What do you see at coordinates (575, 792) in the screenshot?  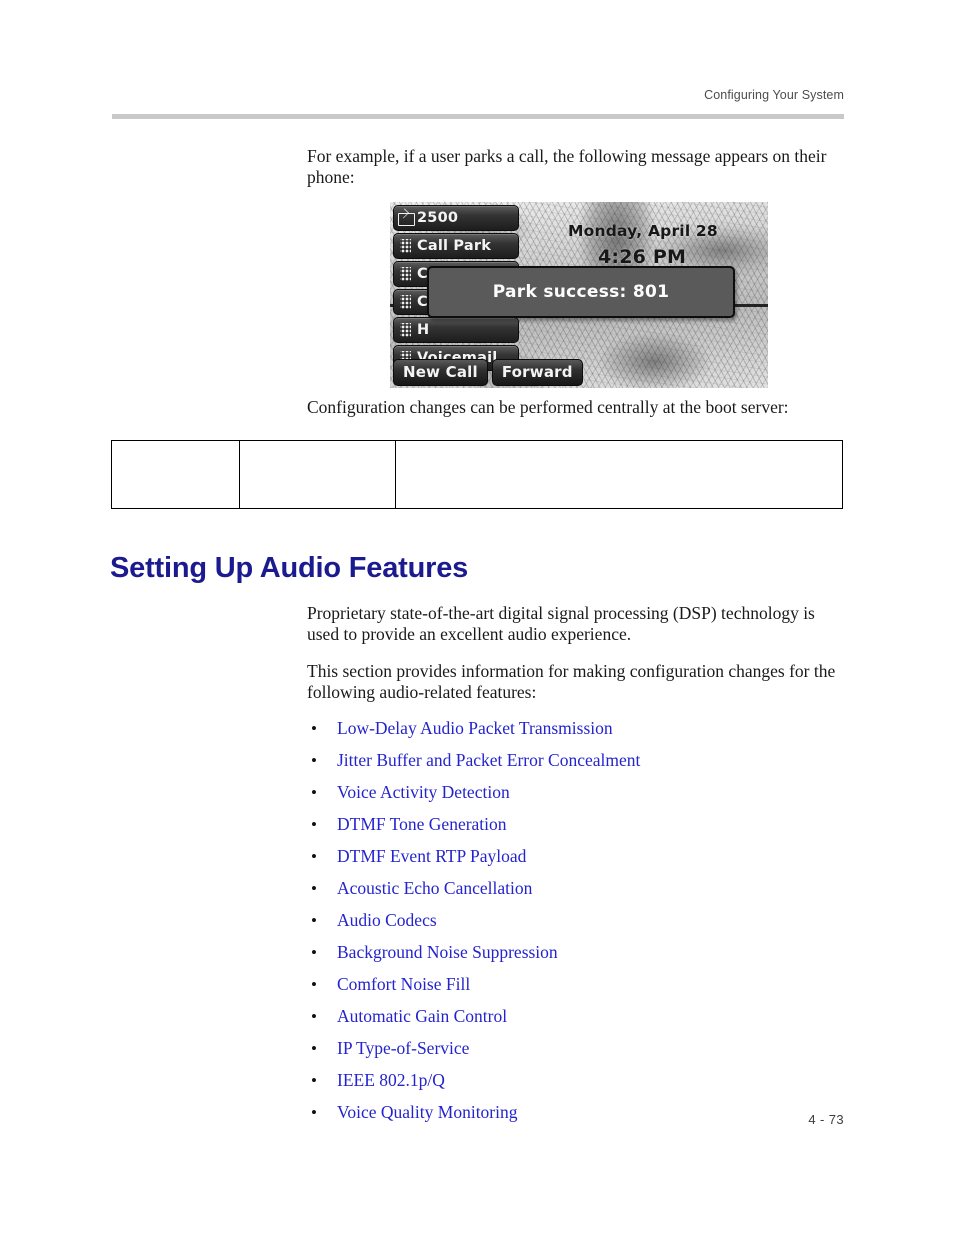 I see `list-item: • Voice Activity Detection` at bounding box center [575, 792].